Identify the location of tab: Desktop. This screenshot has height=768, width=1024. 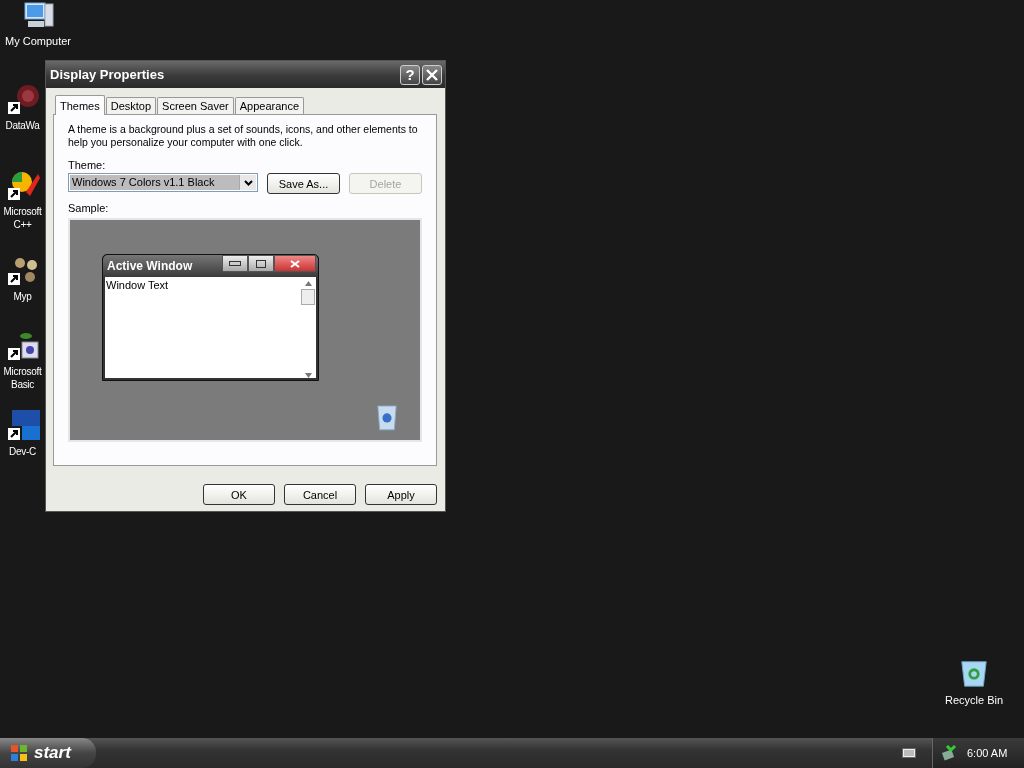
(131, 105).